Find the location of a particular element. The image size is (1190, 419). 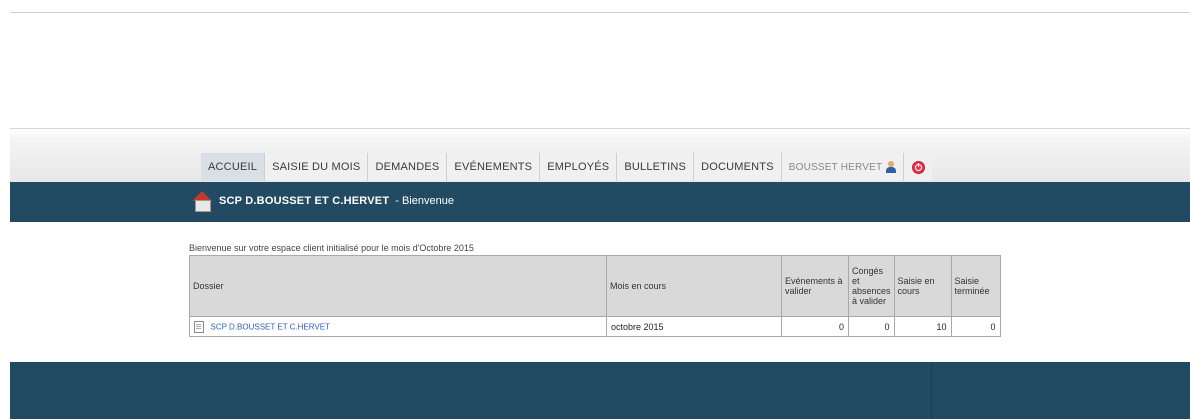

brand: SCP D.BOUSSET ET C.HERVET - Bienvenue is located at coordinates (322, 201).